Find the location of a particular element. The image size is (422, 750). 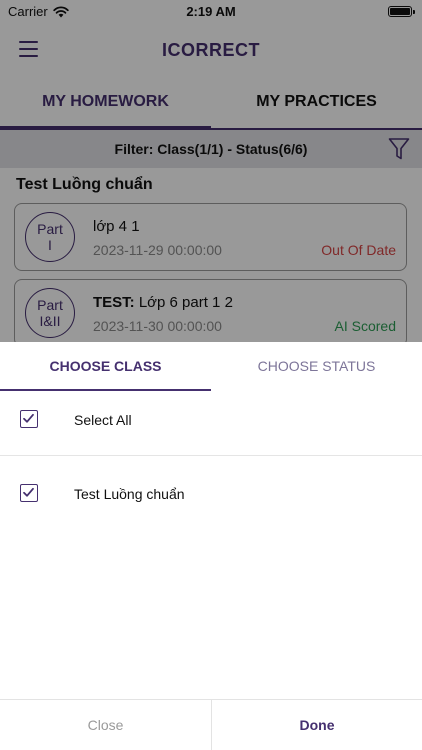

select-all-checkbox is located at coordinates (29, 419).